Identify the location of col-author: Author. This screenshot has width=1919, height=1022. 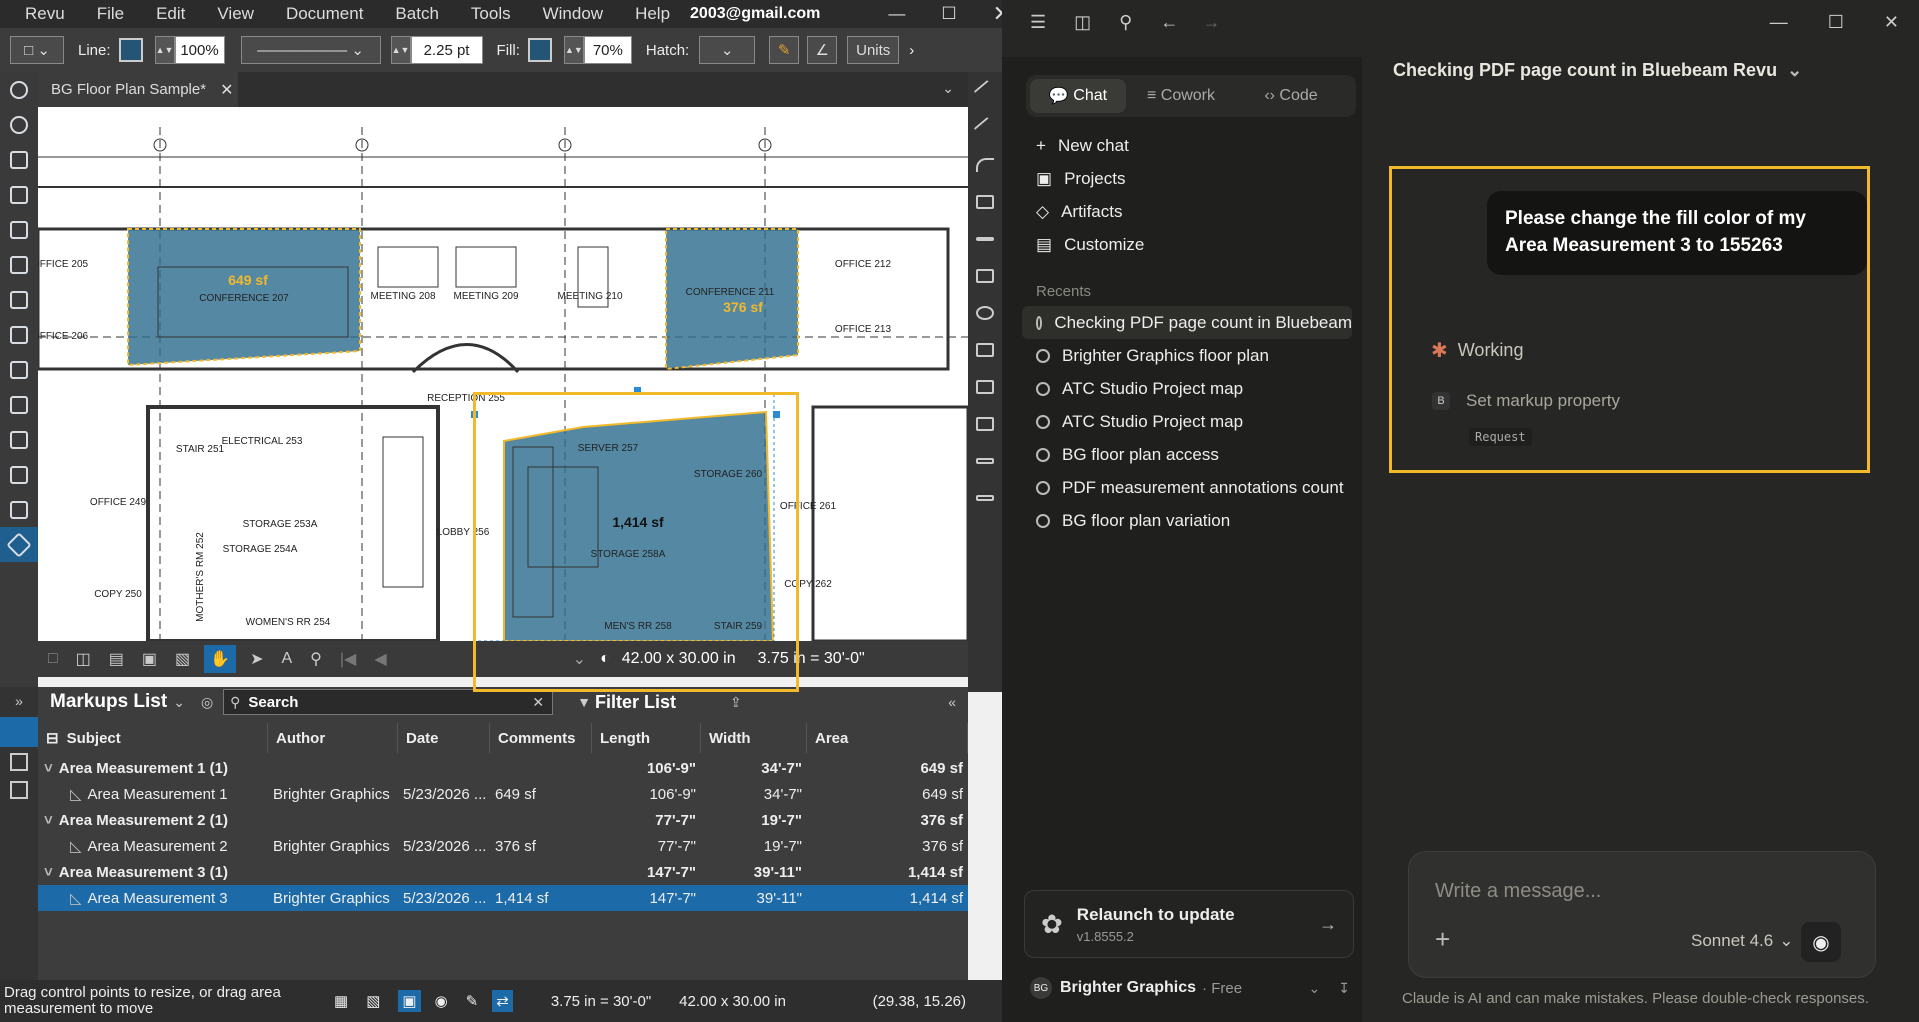
(333, 738).